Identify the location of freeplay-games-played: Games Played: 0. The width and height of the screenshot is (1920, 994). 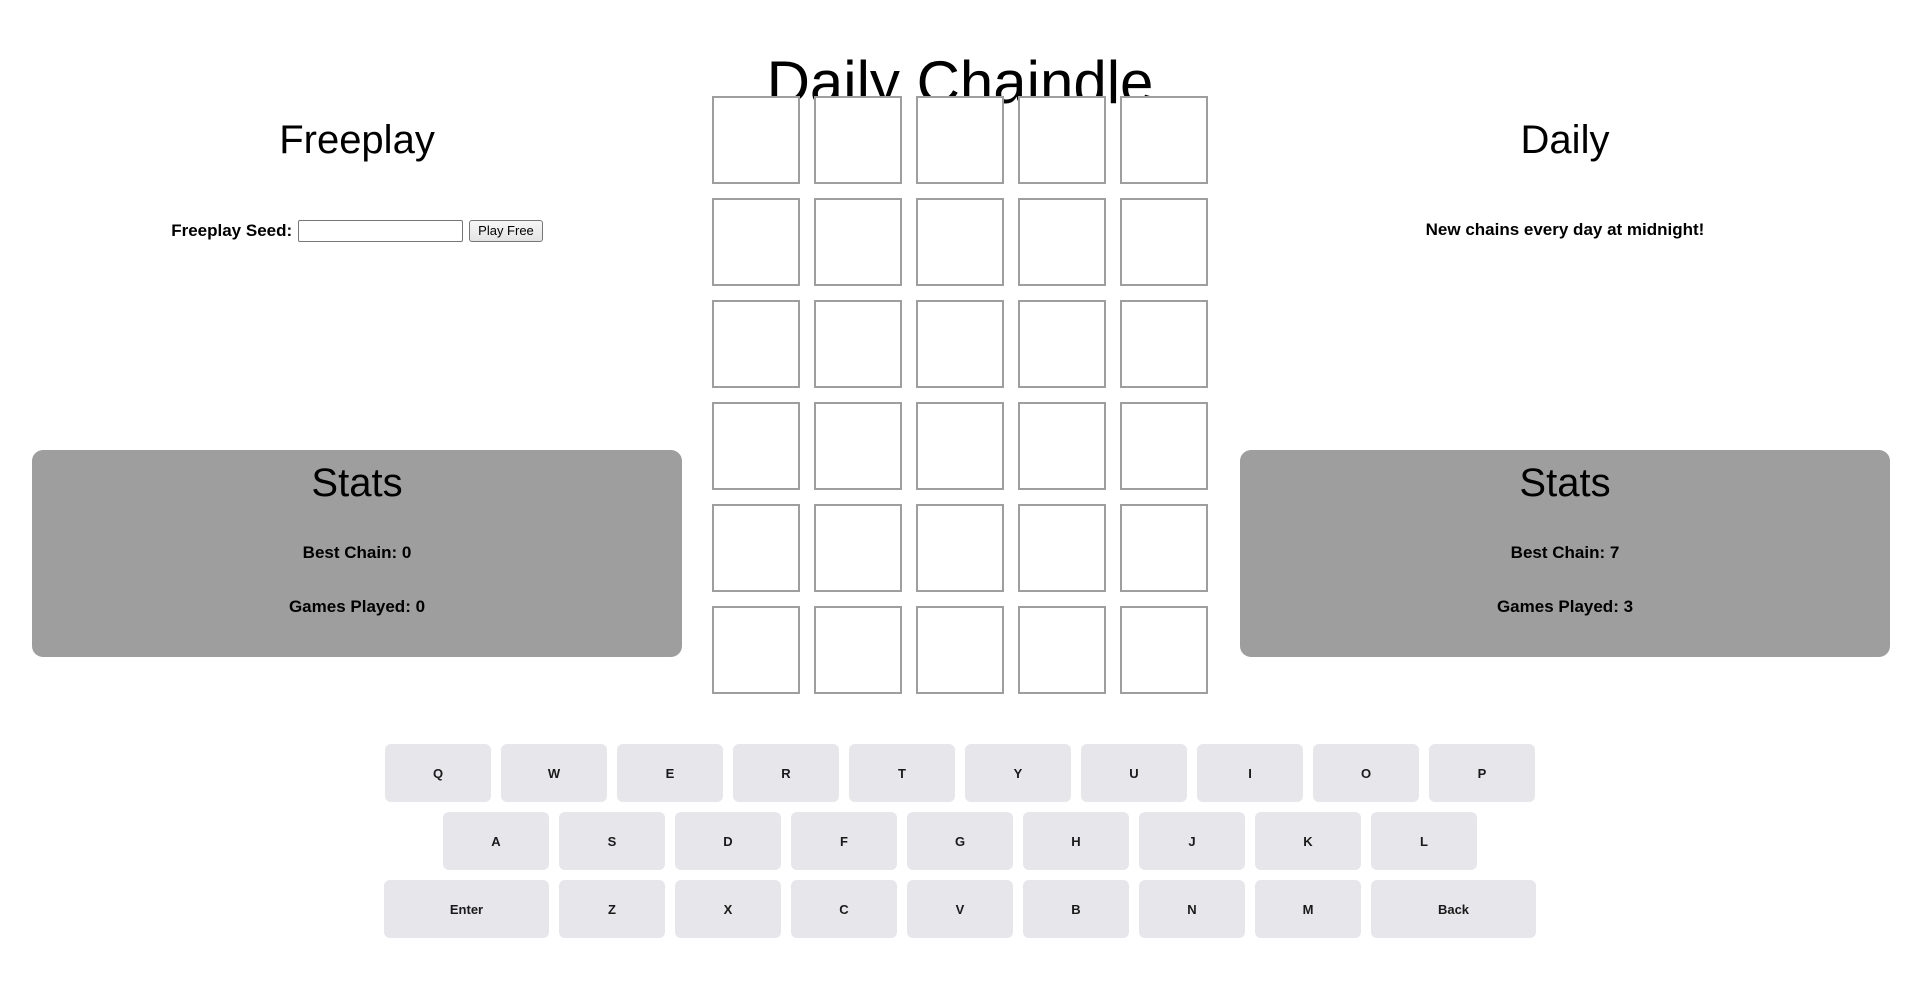
(357, 606).